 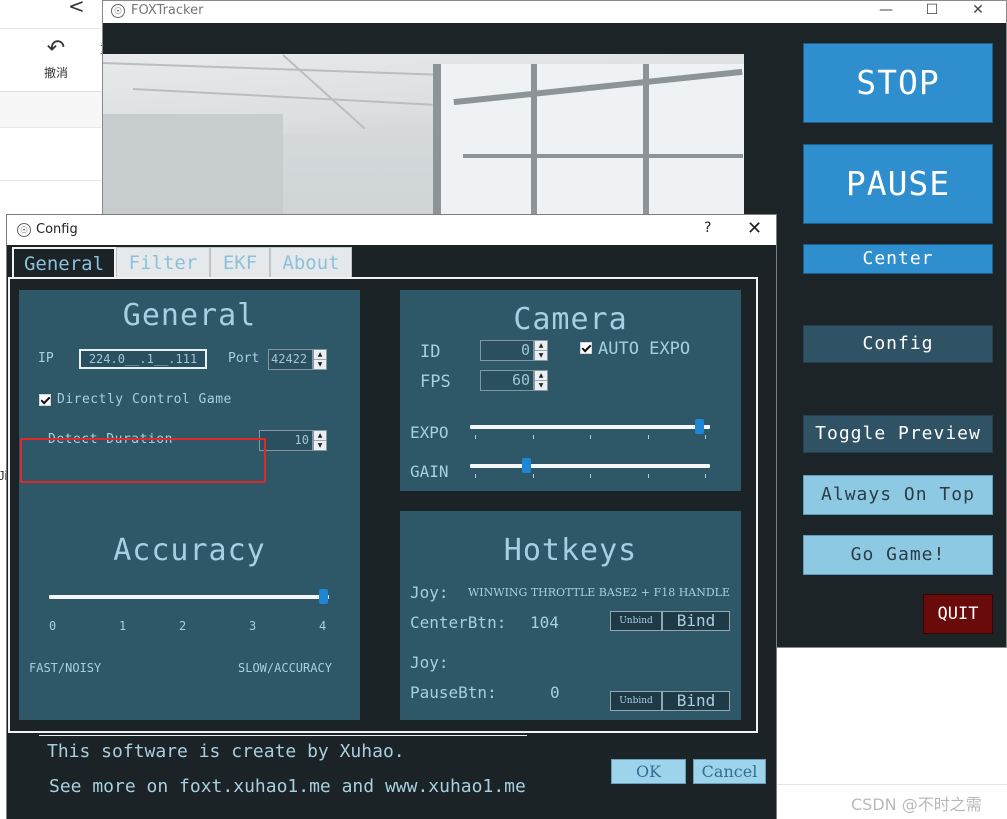 I want to click on detect-duration-stepper: ▲ ▼, so click(x=320, y=440).